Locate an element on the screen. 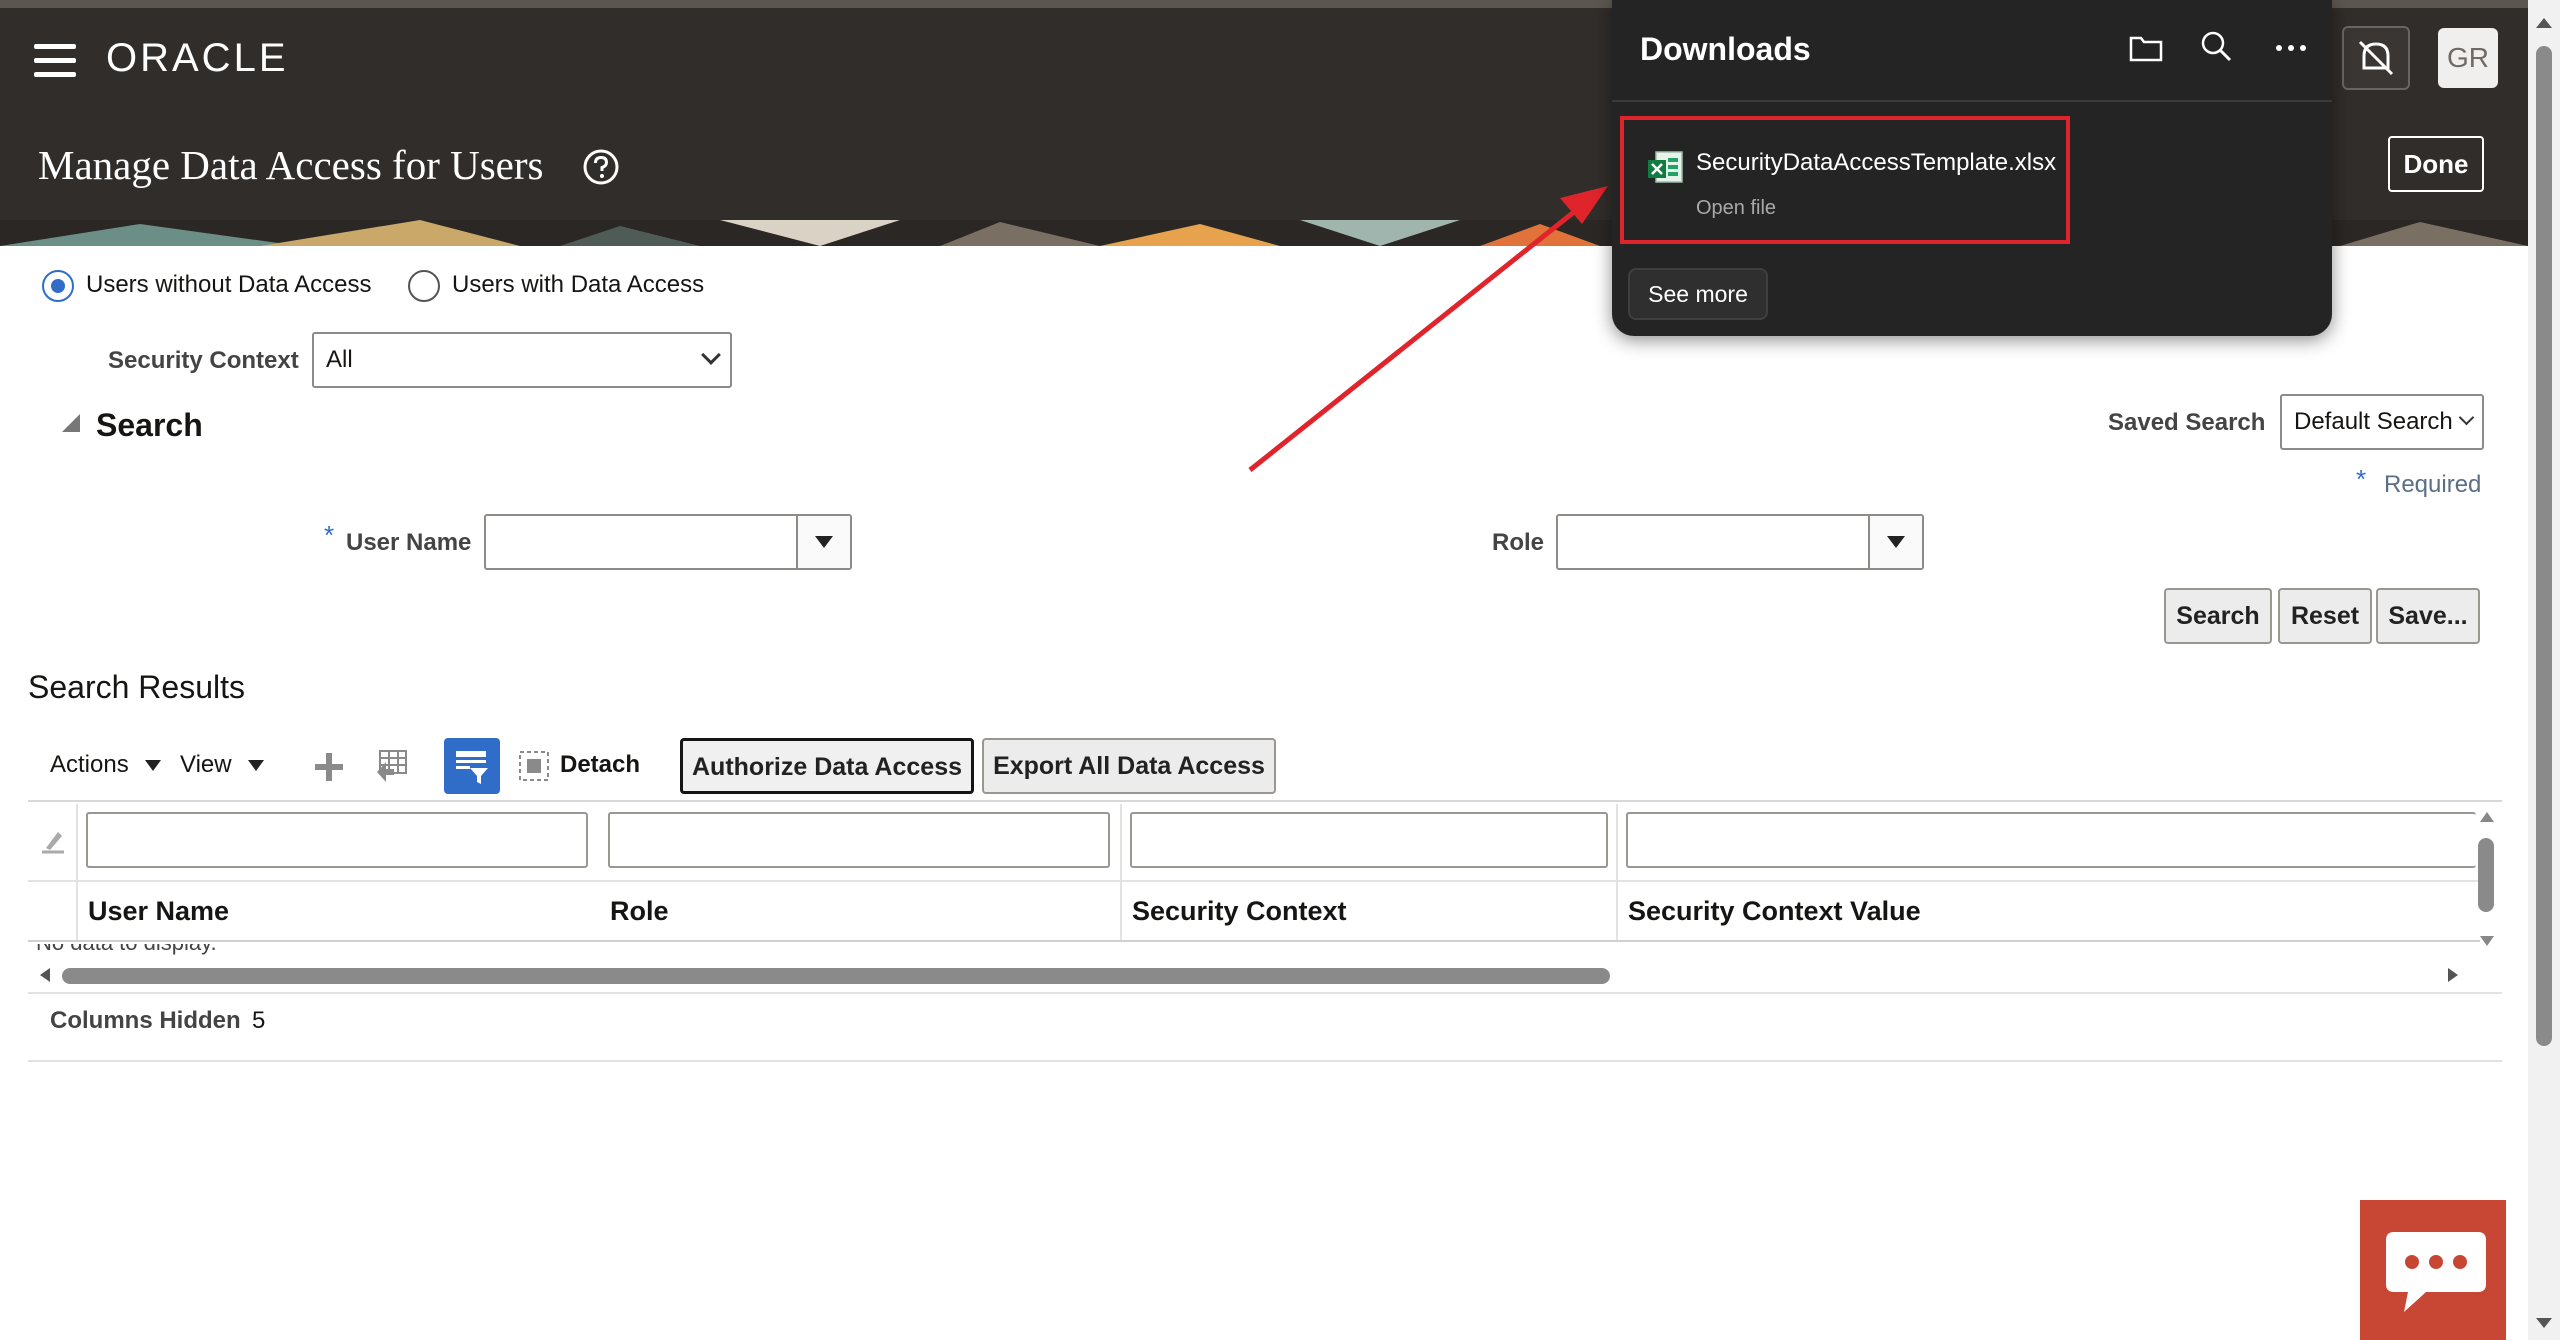 The height and width of the screenshot is (1340, 2560). search-heading: Search is located at coordinates (149, 425).